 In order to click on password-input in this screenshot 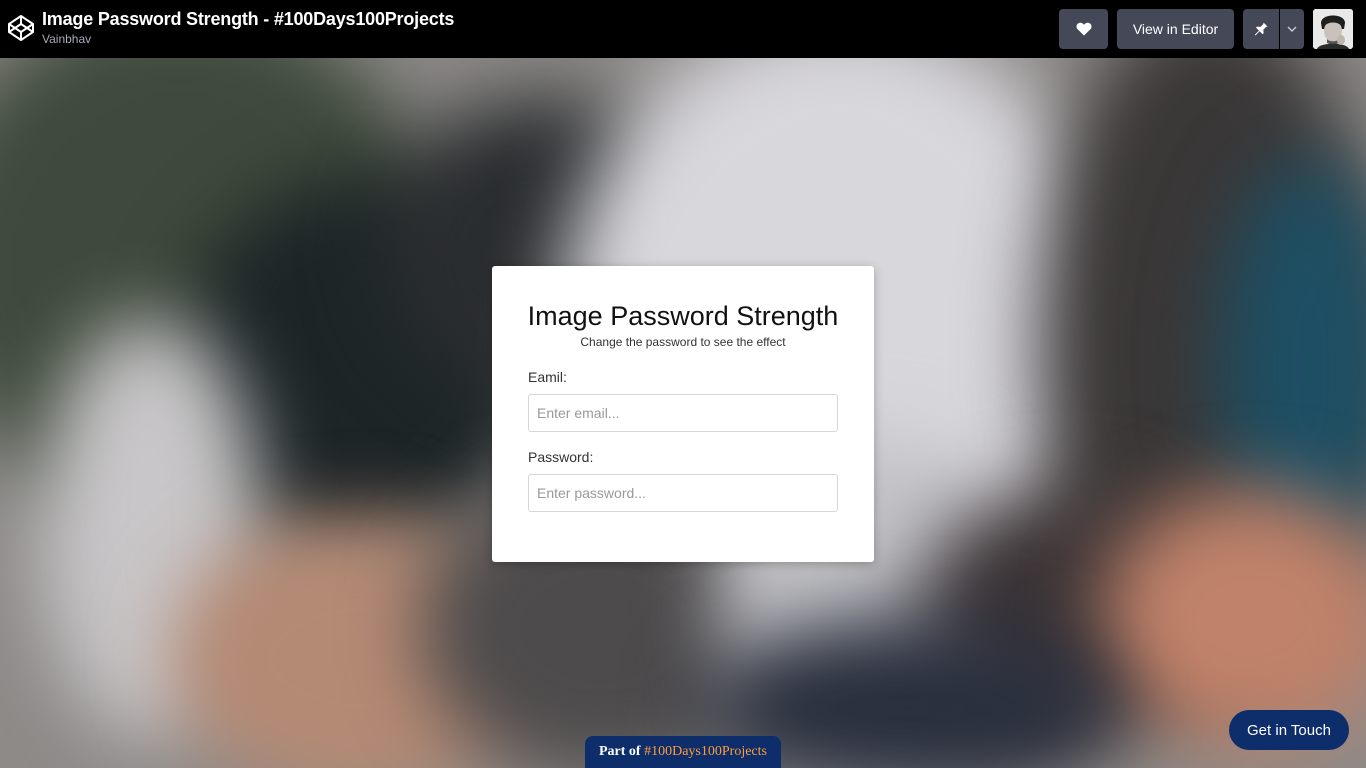, I will do `click(683, 493)`.